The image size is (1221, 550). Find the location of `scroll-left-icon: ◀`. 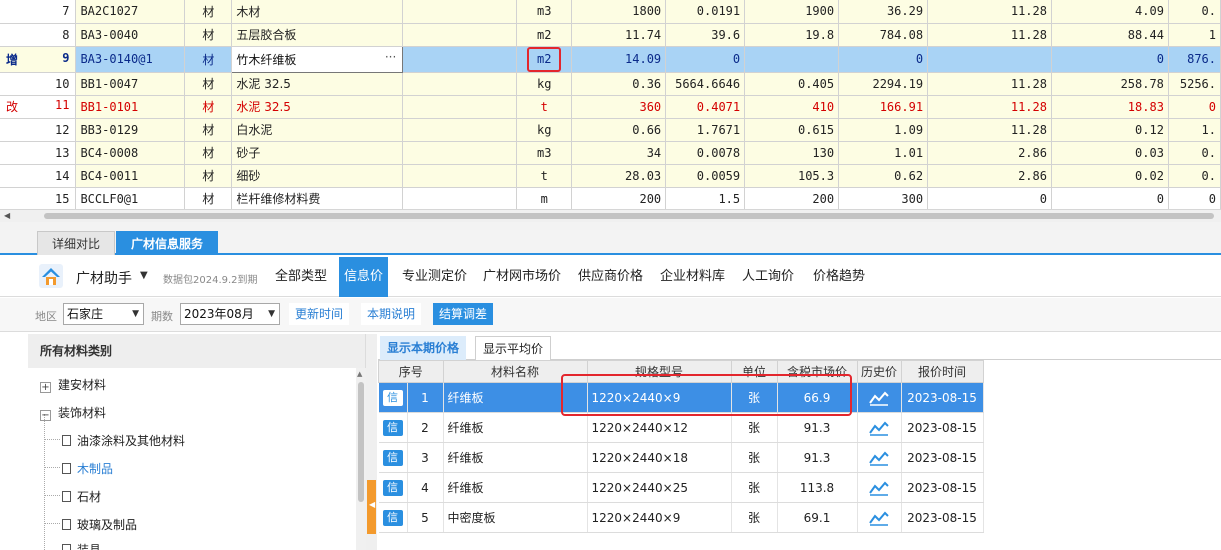

scroll-left-icon: ◀ is located at coordinates (7, 215).